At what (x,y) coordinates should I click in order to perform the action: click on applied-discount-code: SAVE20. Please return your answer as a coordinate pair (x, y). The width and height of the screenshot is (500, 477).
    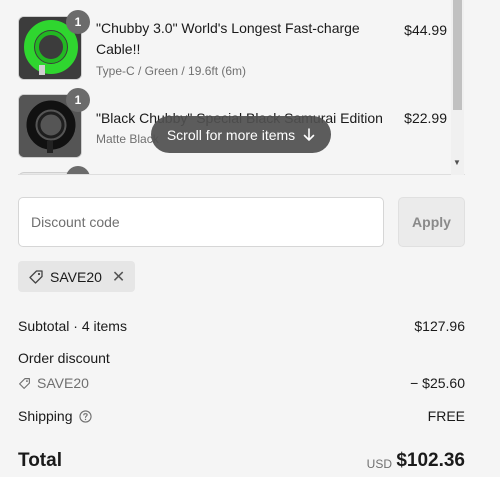
    Looking at the image, I should click on (76, 276).